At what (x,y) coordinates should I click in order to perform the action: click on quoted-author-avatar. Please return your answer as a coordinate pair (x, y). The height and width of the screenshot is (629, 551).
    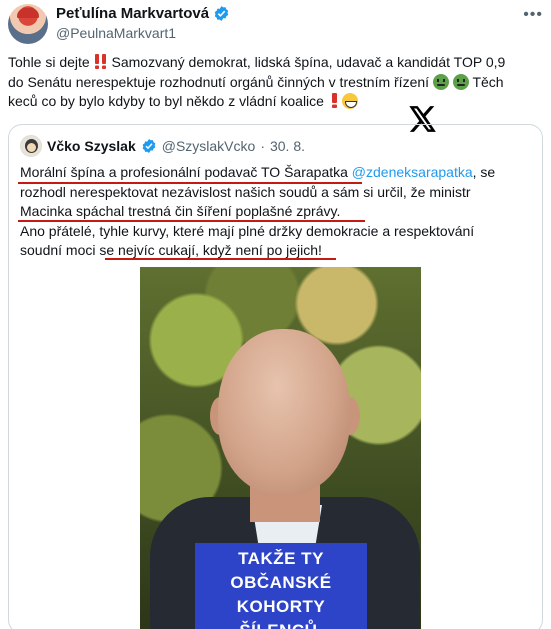
    Looking at the image, I should click on (31, 146).